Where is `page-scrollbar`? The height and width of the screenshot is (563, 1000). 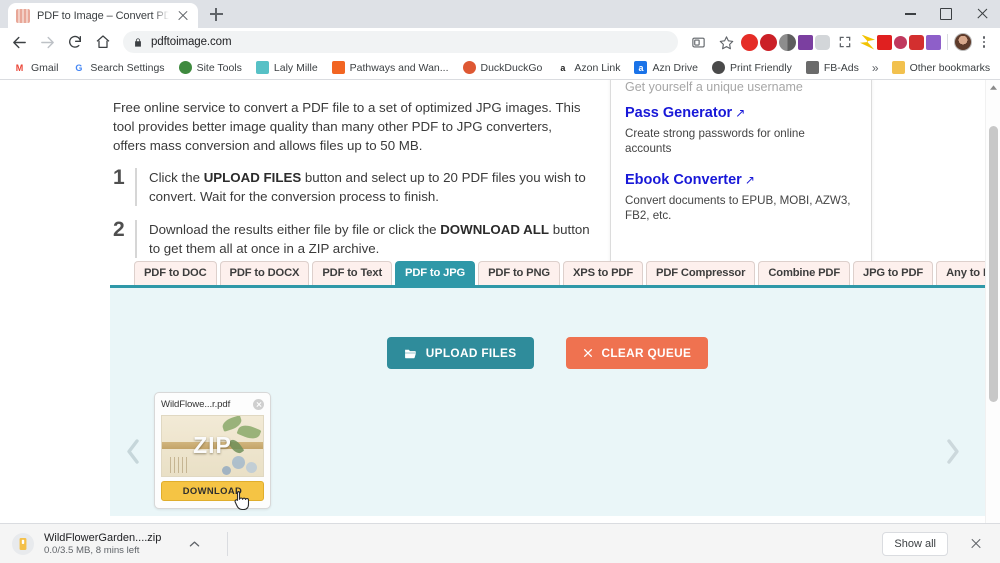 page-scrollbar is located at coordinates (992, 301).